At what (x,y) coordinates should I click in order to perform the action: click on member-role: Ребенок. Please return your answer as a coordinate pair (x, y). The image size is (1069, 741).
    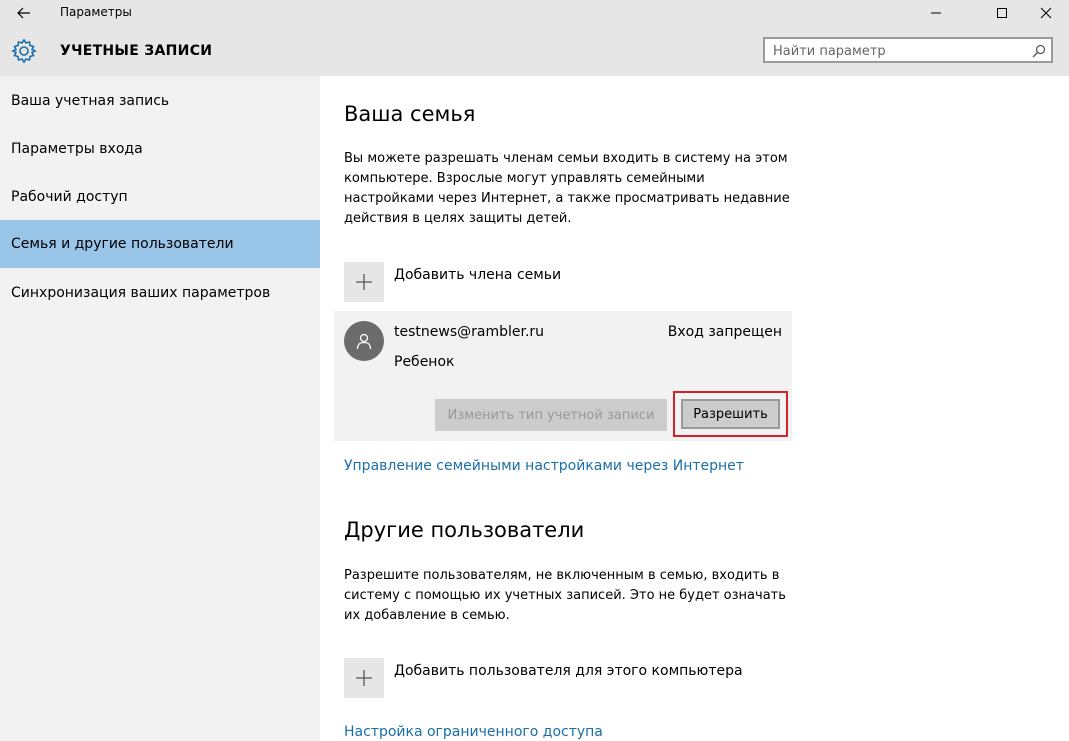
    Looking at the image, I should click on (424, 362).